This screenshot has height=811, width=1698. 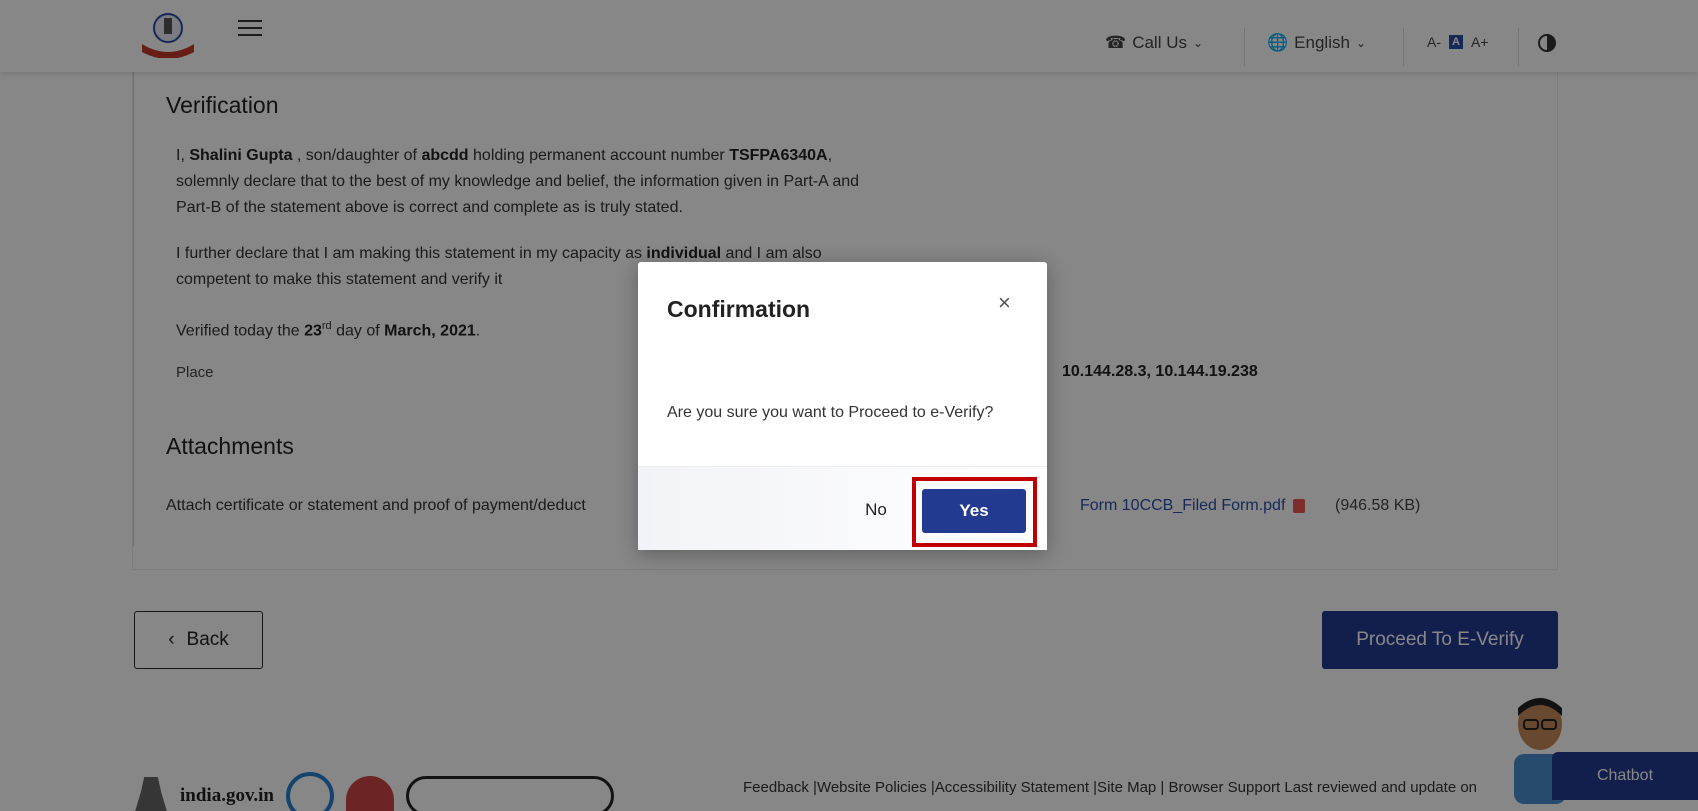 I want to click on yes-button: Yes, so click(x=974, y=511).